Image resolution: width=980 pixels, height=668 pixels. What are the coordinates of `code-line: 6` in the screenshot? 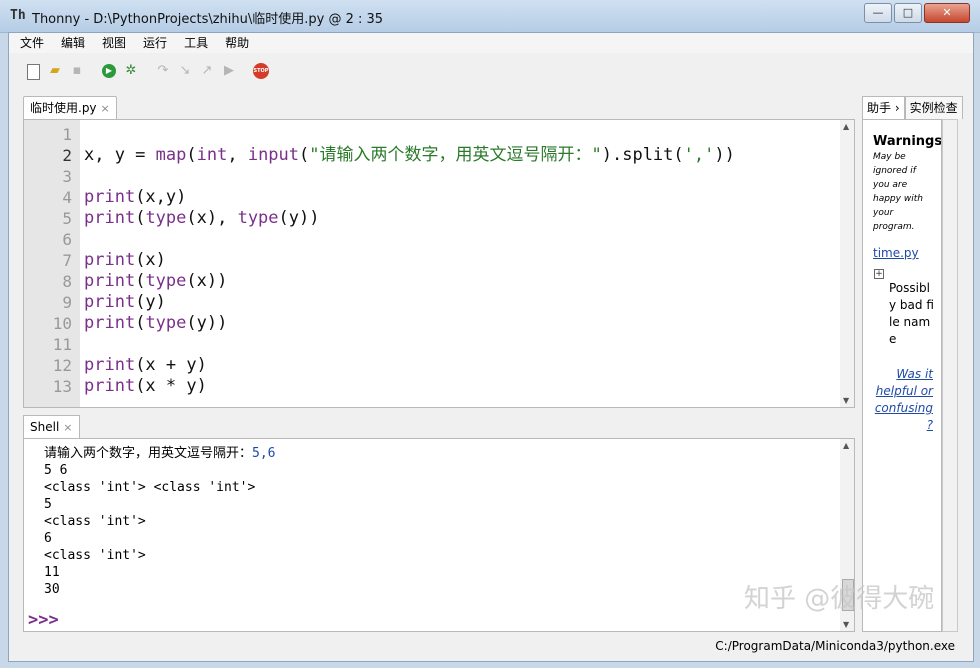 It's located at (432, 239).